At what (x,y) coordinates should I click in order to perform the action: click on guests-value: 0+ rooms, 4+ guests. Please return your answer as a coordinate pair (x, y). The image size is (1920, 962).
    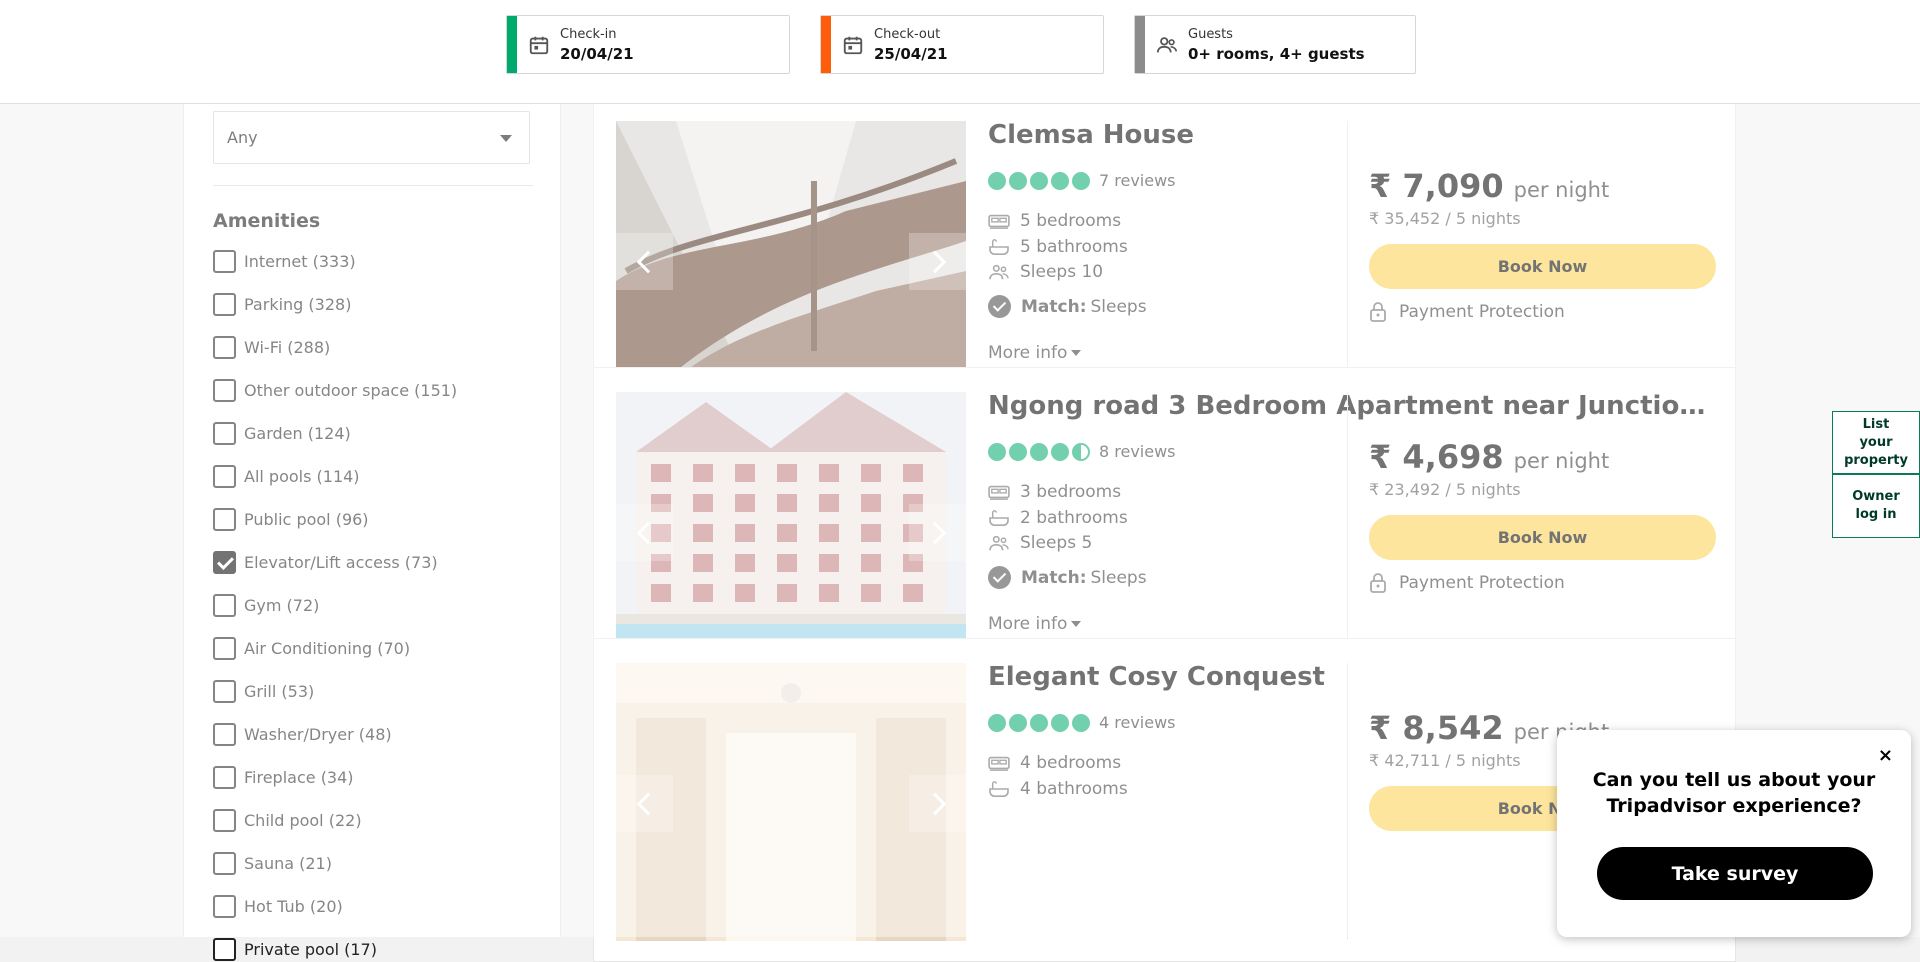
    Looking at the image, I should click on (1276, 53).